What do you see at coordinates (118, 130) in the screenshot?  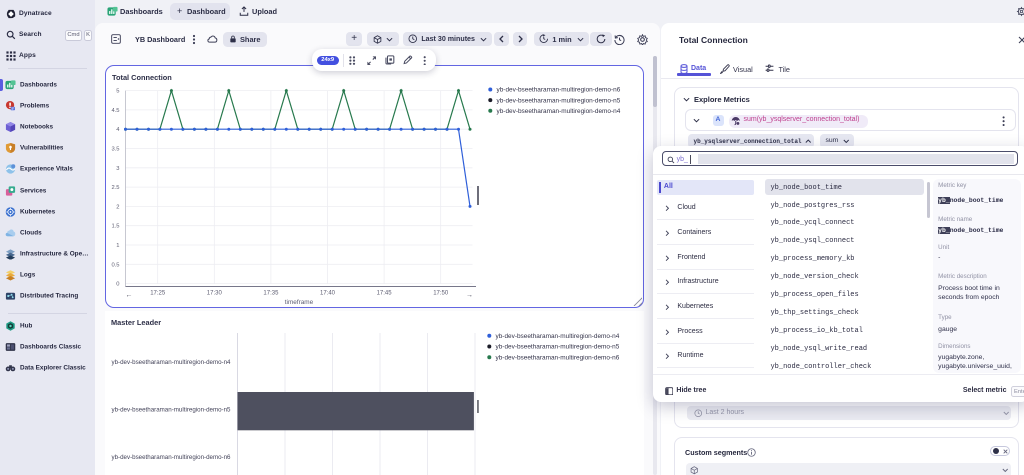 I see `svg-text: 4` at bounding box center [118, 130].